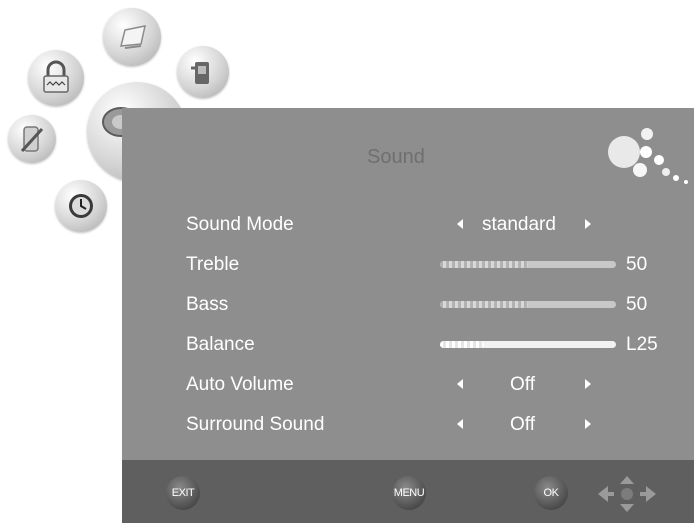 The height and width of the screenshot is (523, 694). Describe the element at coordinates (588, 224) in the screenshot. I see `sound-mode-next-arrow-icon` at that location.